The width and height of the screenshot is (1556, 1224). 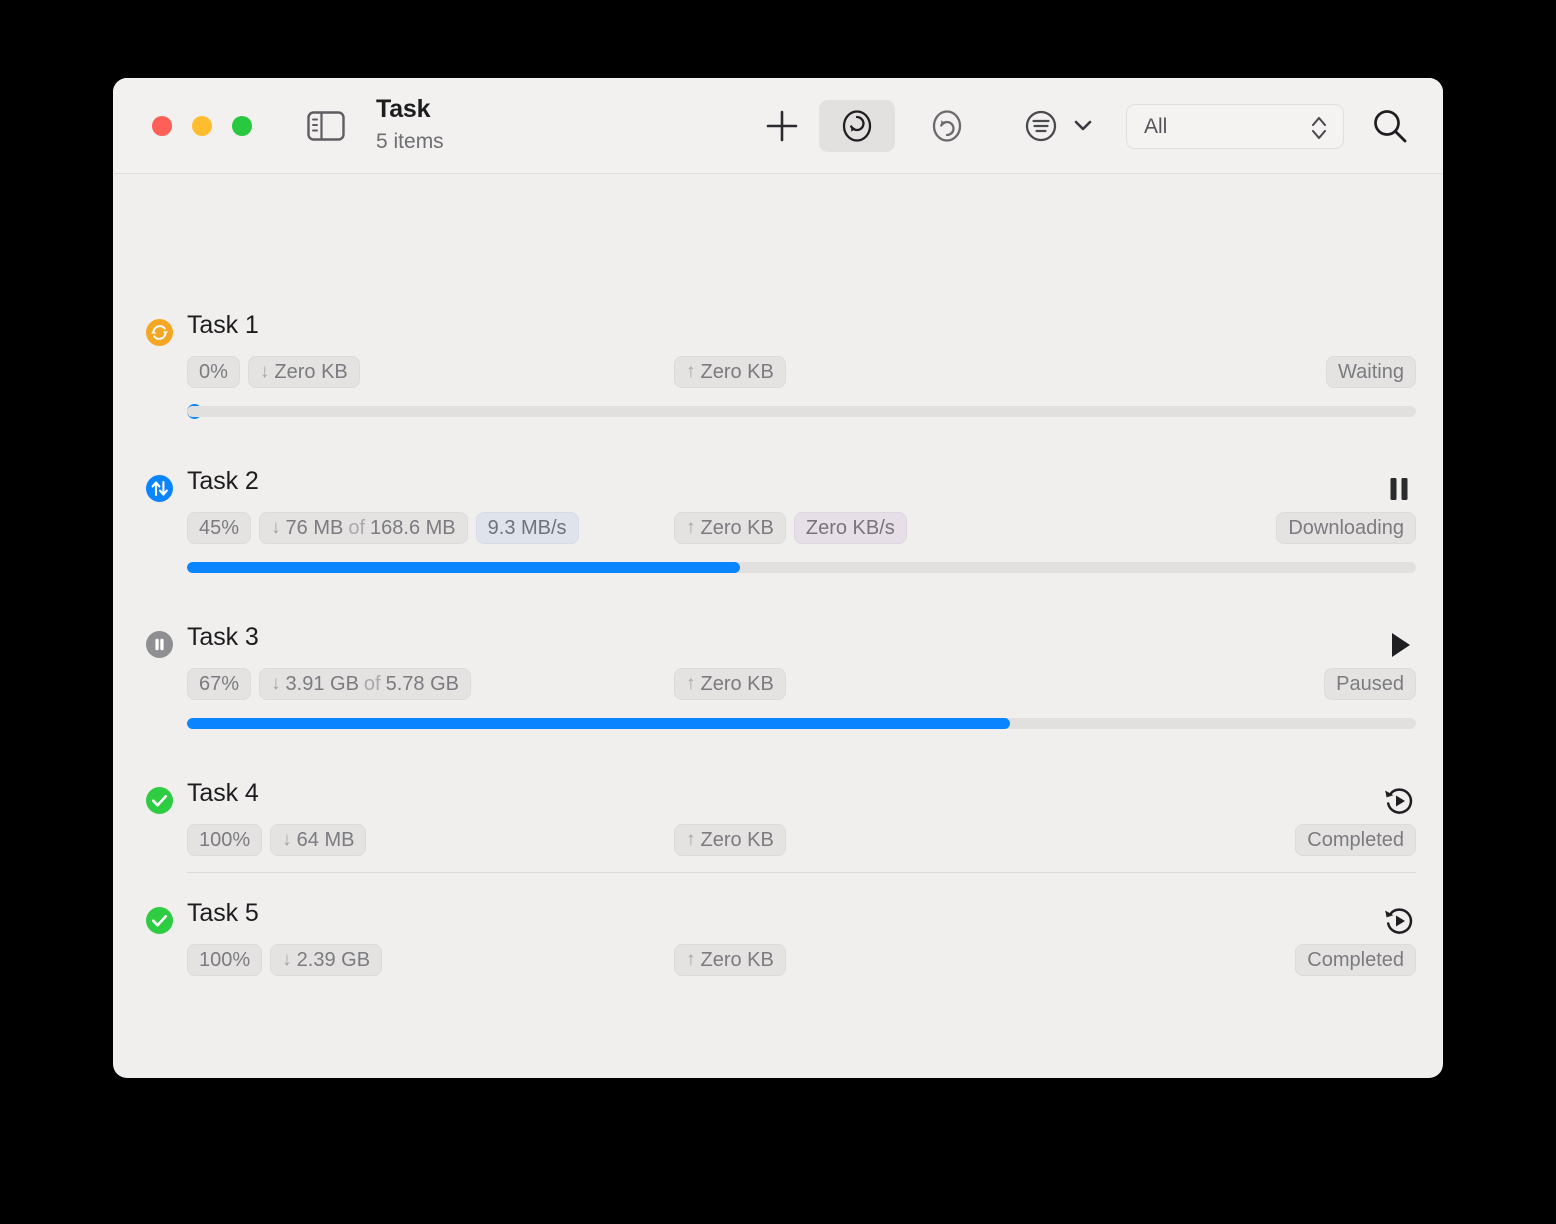 What do you see at coordinates (403, 109) in the screenshot?
I see `page-title: Task` at bounding box center [403, 109].